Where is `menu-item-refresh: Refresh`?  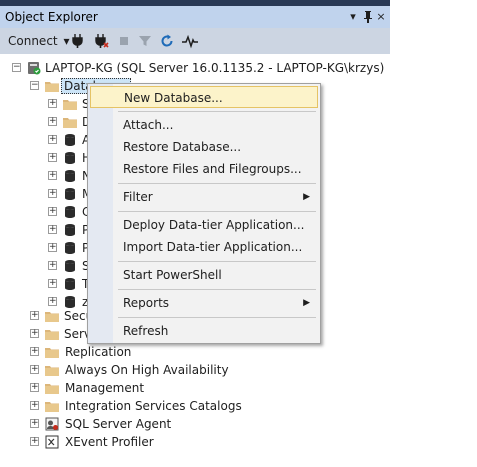
menu-item-refresh: Refresh is located at coordinates (204, 331).